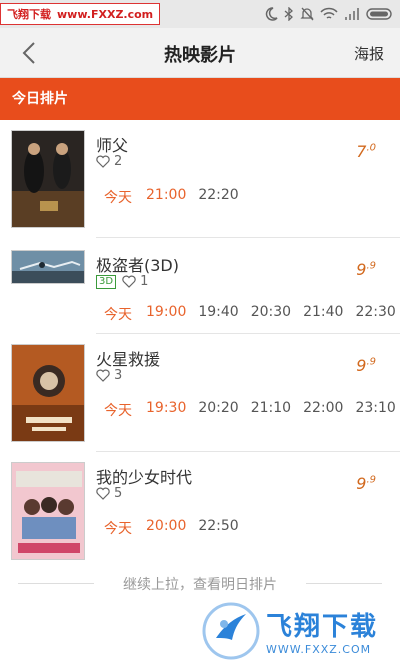 The width and height of the screenshot is (400, 667). I want to click on likes-count: 5, so click(118, 493).